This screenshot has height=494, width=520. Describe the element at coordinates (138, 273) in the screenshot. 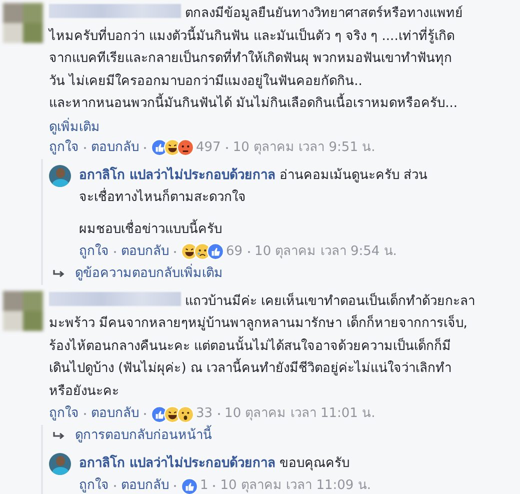

I see `more-replies-link: ดูข้อความตอบกลับเพิ่มเติม` at that location.